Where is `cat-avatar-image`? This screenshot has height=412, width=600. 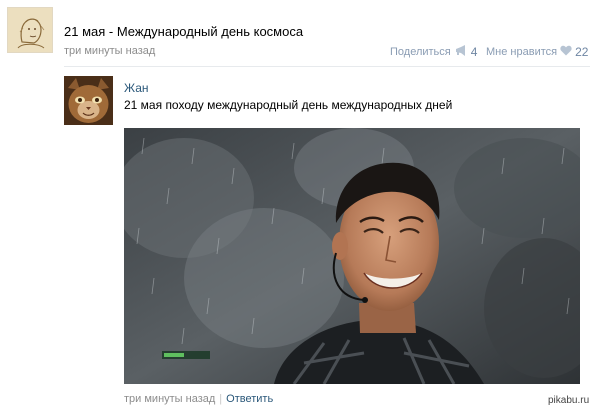
cat-avatar-image is located at coordinates (88, 100).